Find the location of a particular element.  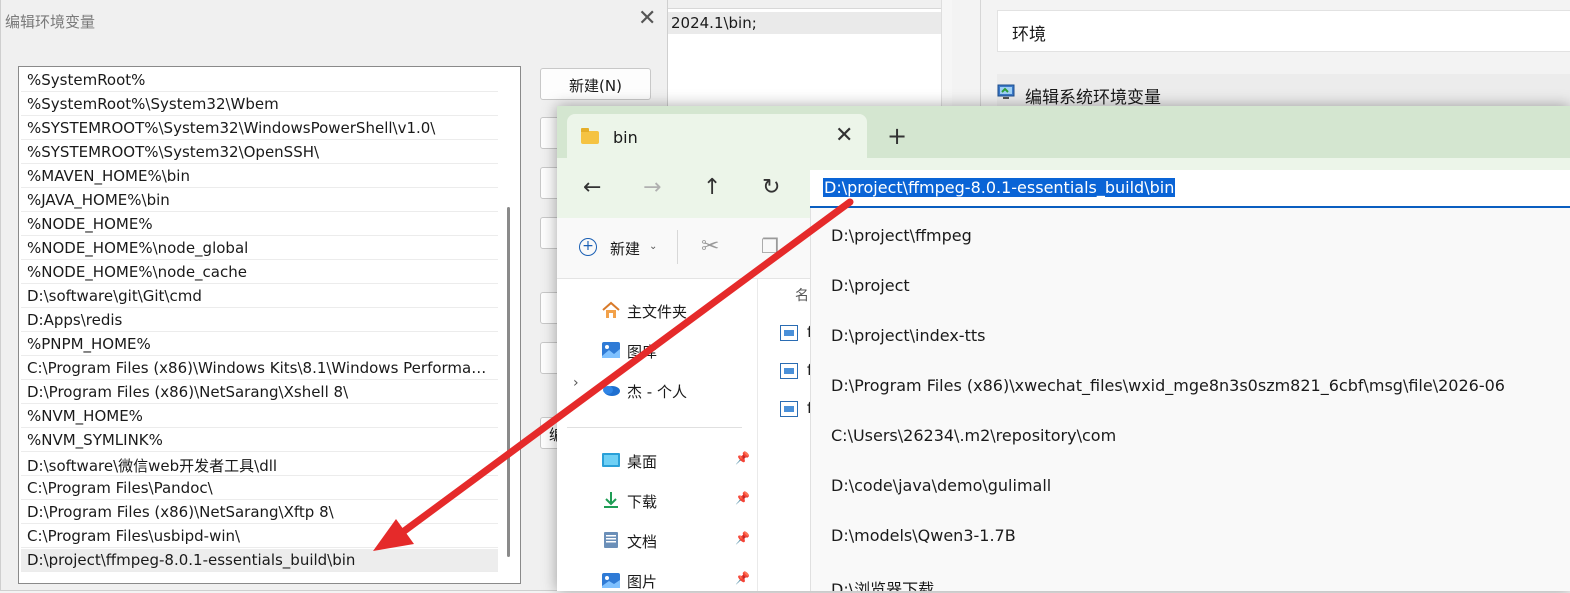

address-suggestion-item: D:\project\ffmpeg is located at coordinates (1196, 239).